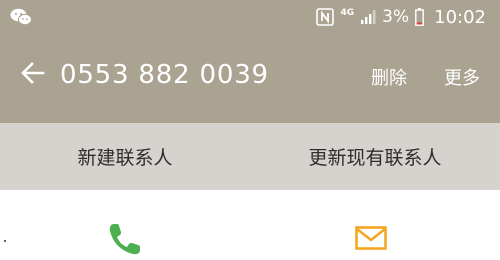 The image size is (500, 260). Describe the element at coordinates (460, 17) in the screenshot. I see `clock: 10:02` at that location.